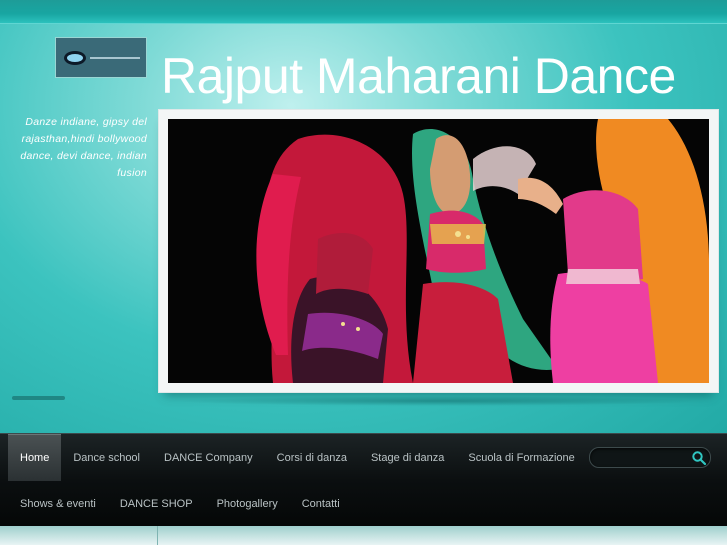 Image resolution: width=727 pixels, height=545 pixels. Describe the element at coordinates (35, 457) in the screenshot. I see `nav-item-home: Home` at that location.